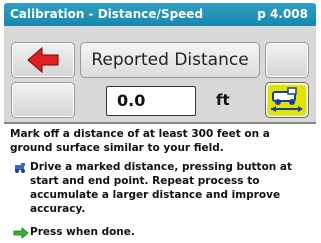 The width and height of the screenshot is (321, 243). Describe the element at coordinates (43, 100) in the screenshot. I see `empty-button-left` at that location.